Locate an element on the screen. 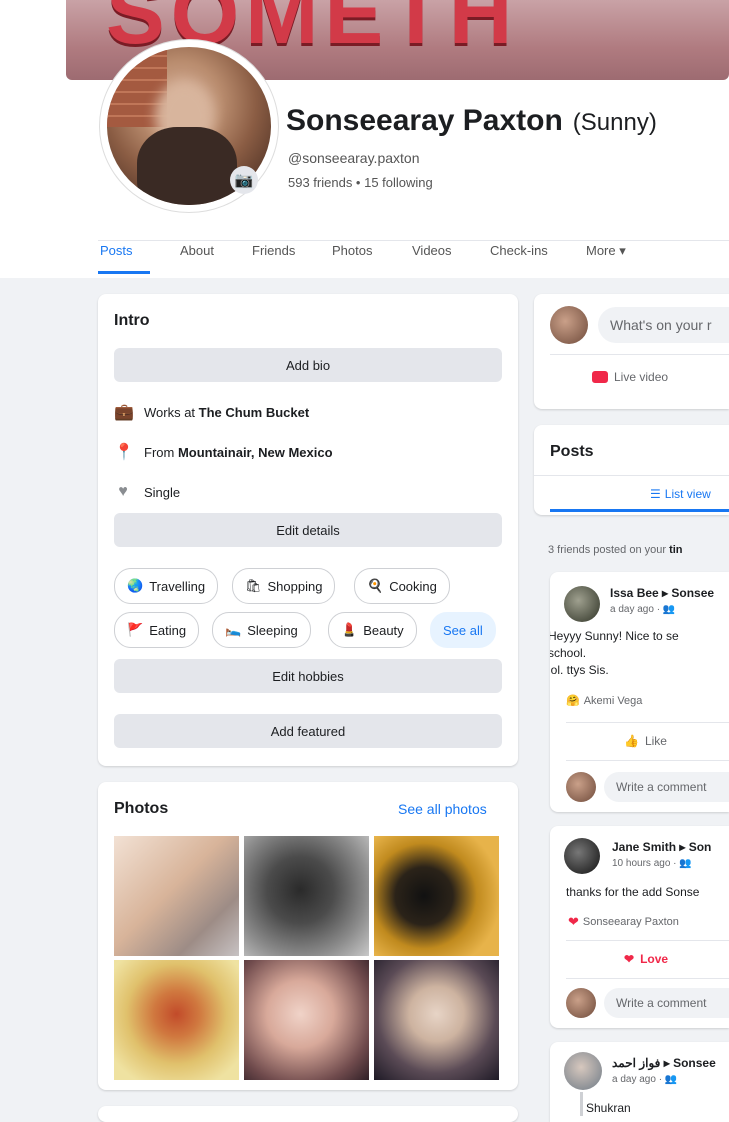  friends-count: 593 friends • 15 following is located at coordinates (360, 182).